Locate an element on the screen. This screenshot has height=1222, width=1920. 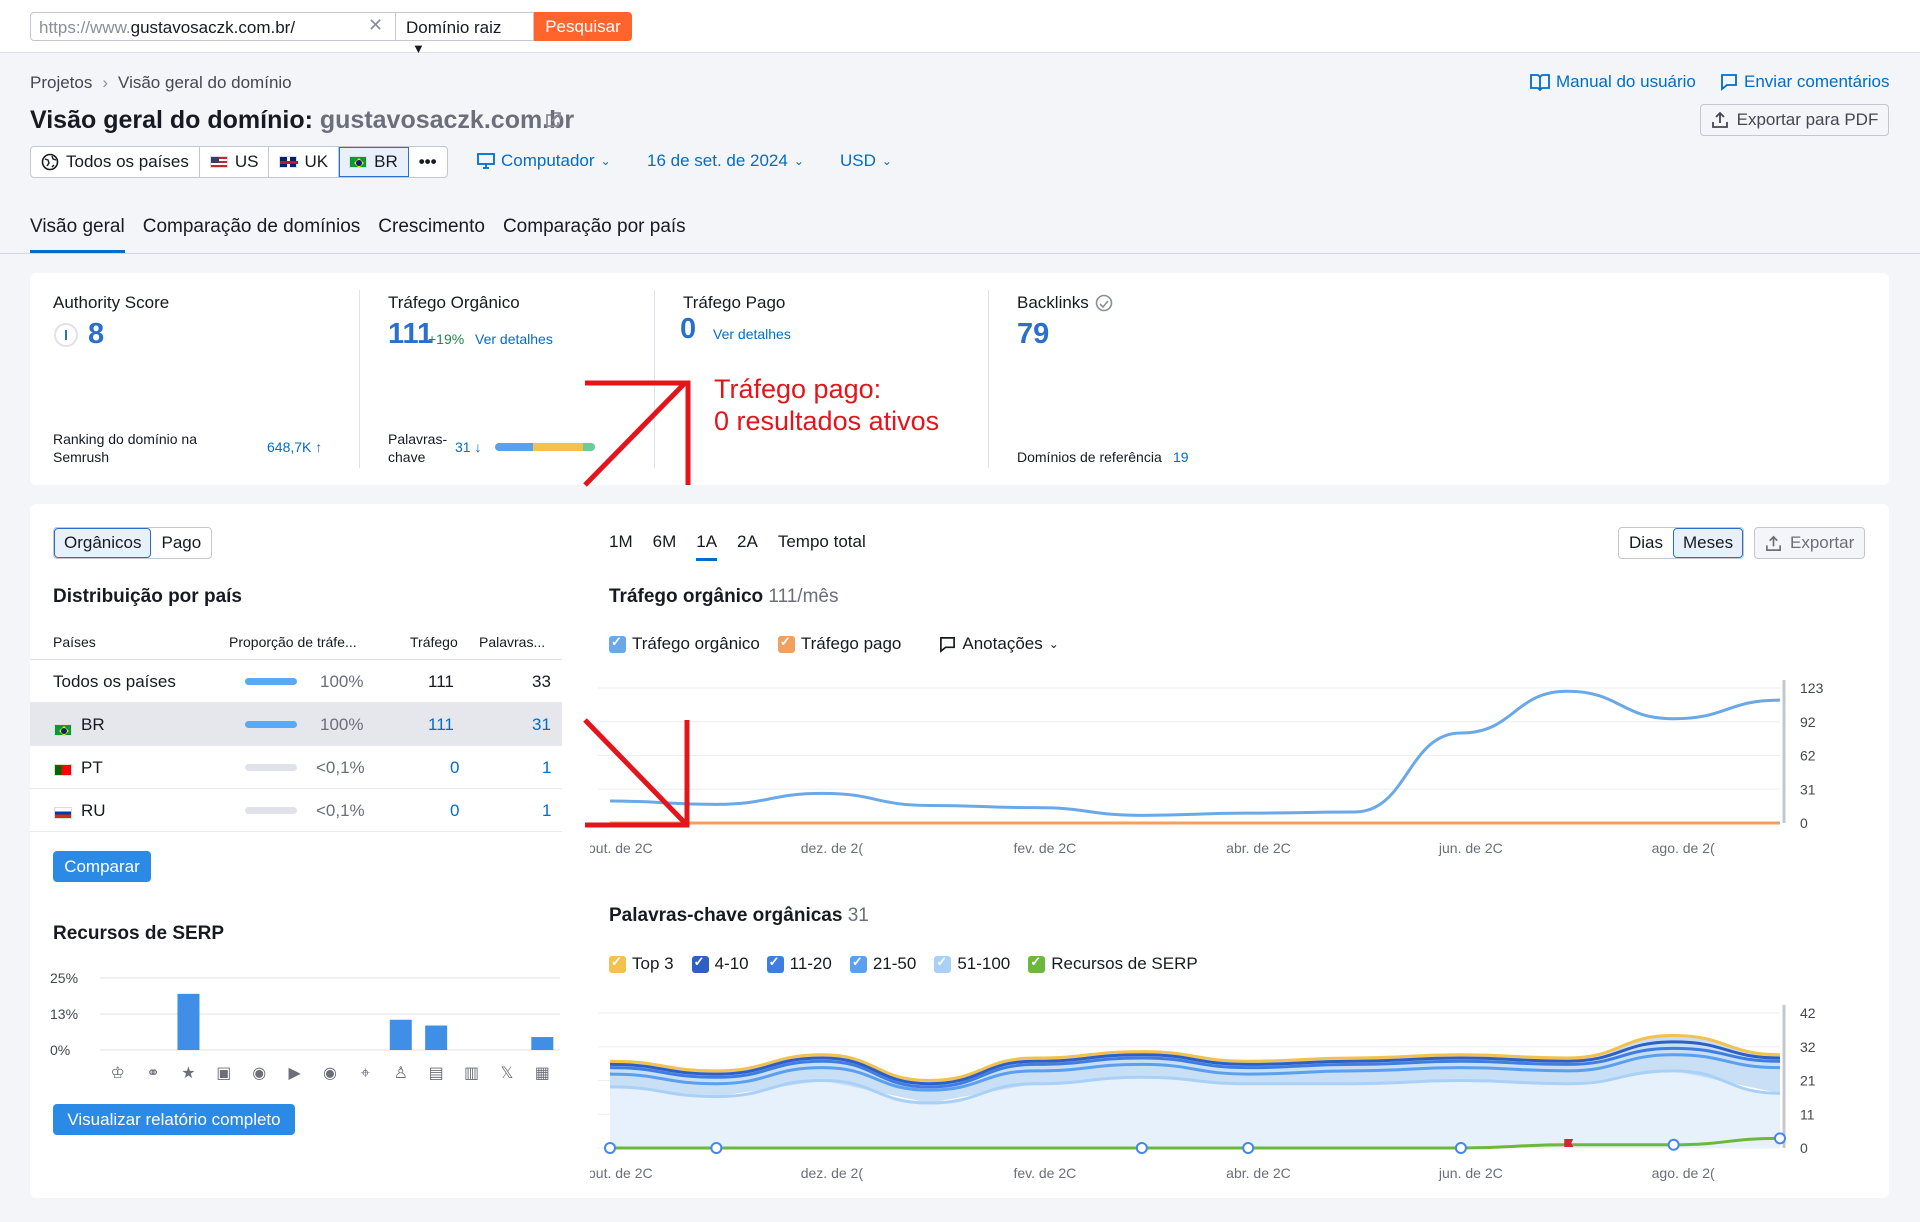
backlinks-info-icon is located at coordinates (1104, 303).